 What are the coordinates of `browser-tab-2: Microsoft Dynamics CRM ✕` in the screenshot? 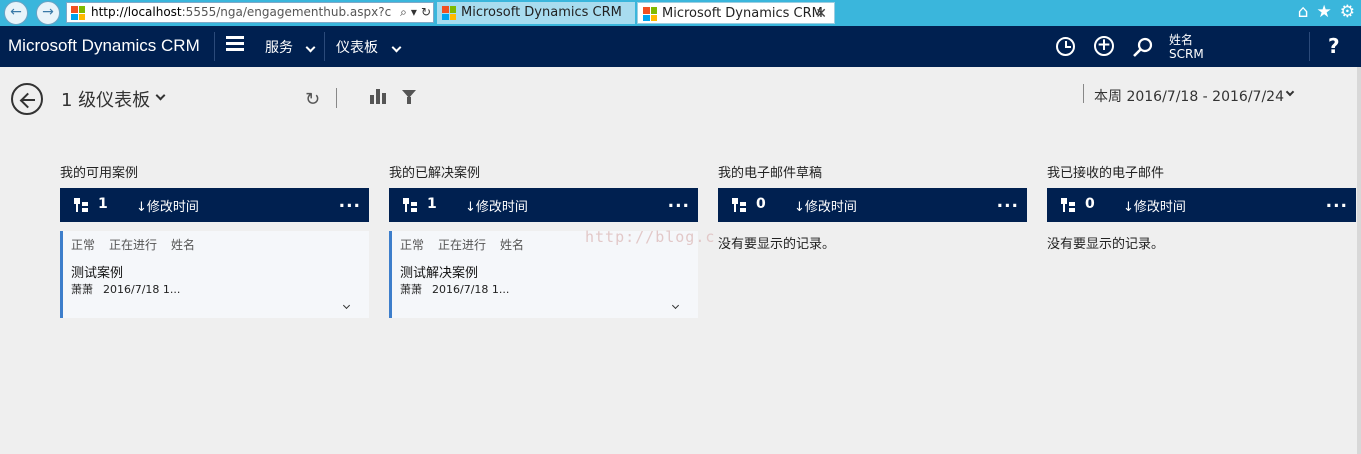 It's located at (736, 13).